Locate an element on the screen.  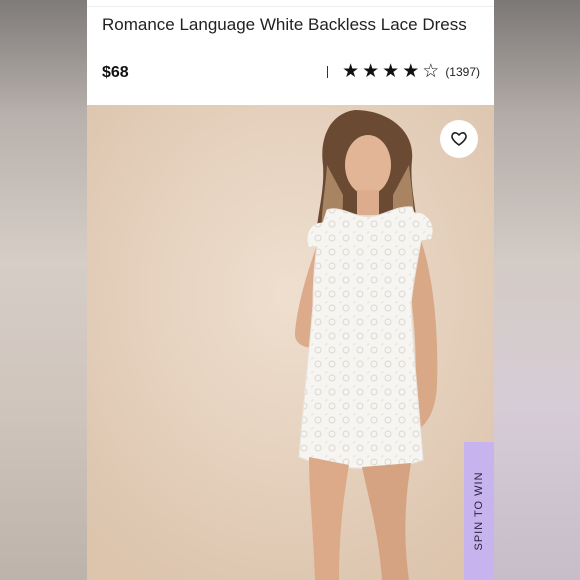
spin-to-win-label: SPIN TO WIN is located at coordinates (479, 511).